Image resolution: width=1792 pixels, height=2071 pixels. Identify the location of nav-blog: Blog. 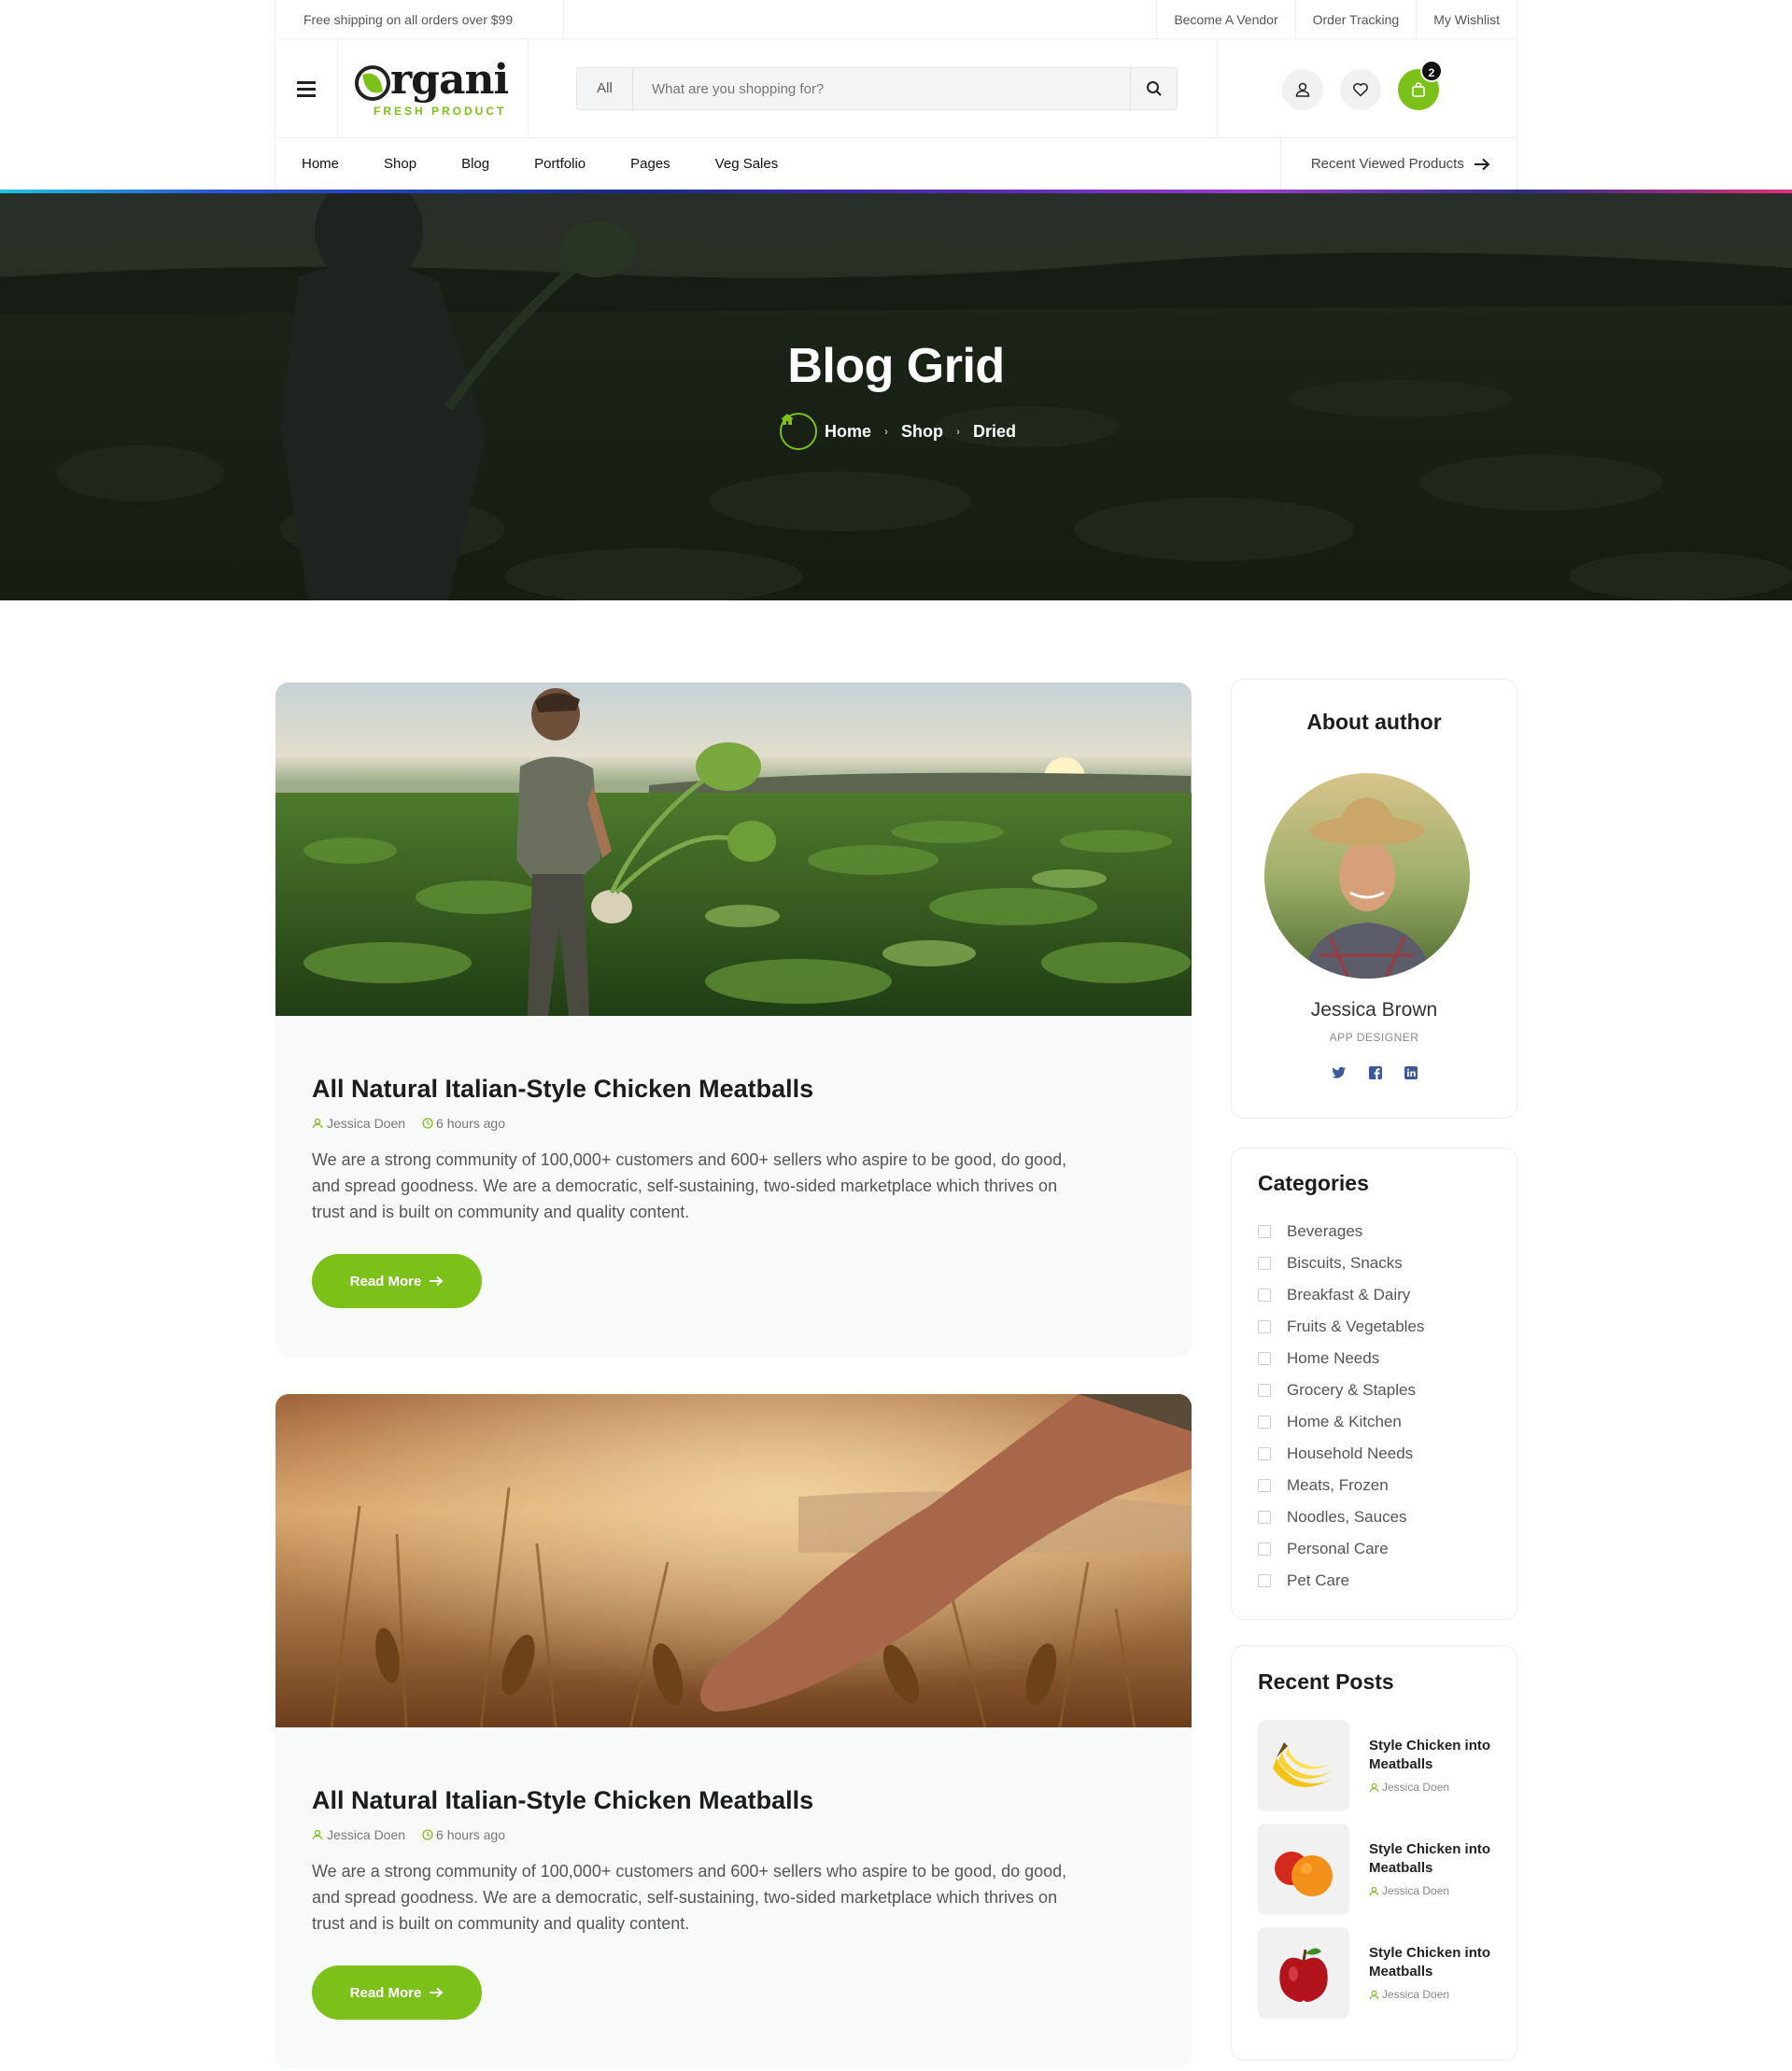
(475, 164).